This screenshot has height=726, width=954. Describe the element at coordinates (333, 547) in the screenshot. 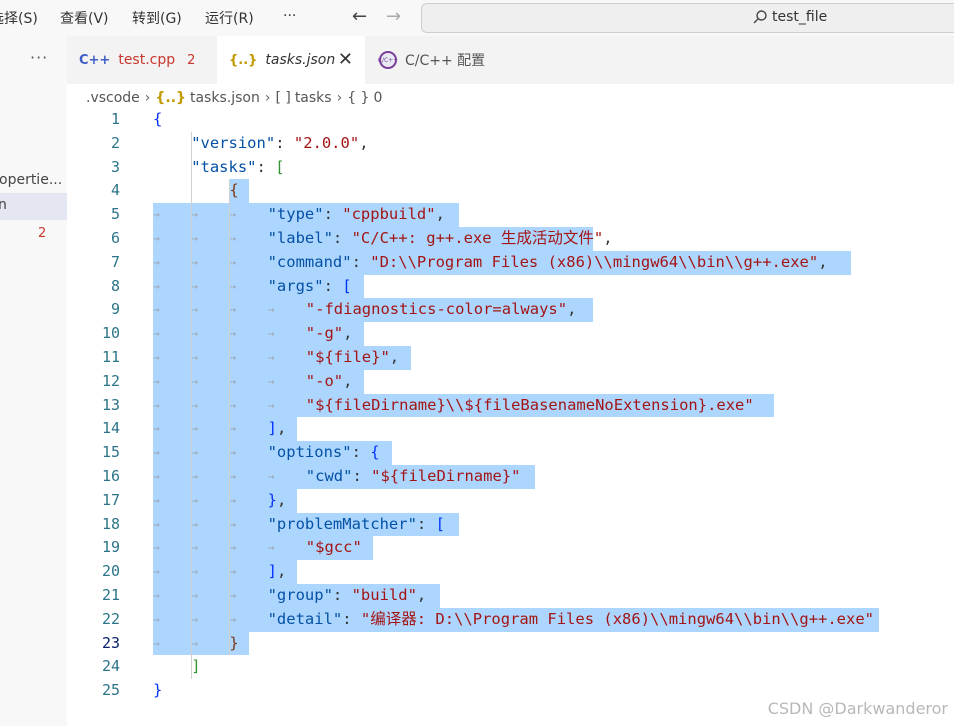

I see `json-string: "$gcc"` at that location.